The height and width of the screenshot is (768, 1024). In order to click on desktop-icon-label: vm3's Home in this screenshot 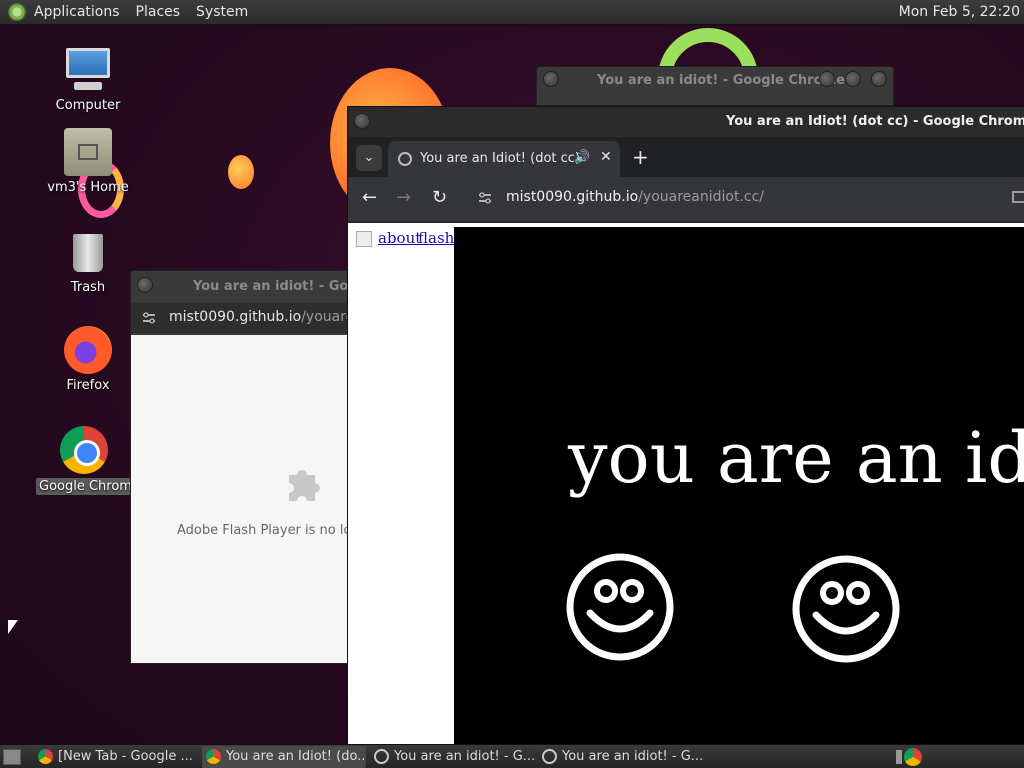, I will do `click(88, 187)`.